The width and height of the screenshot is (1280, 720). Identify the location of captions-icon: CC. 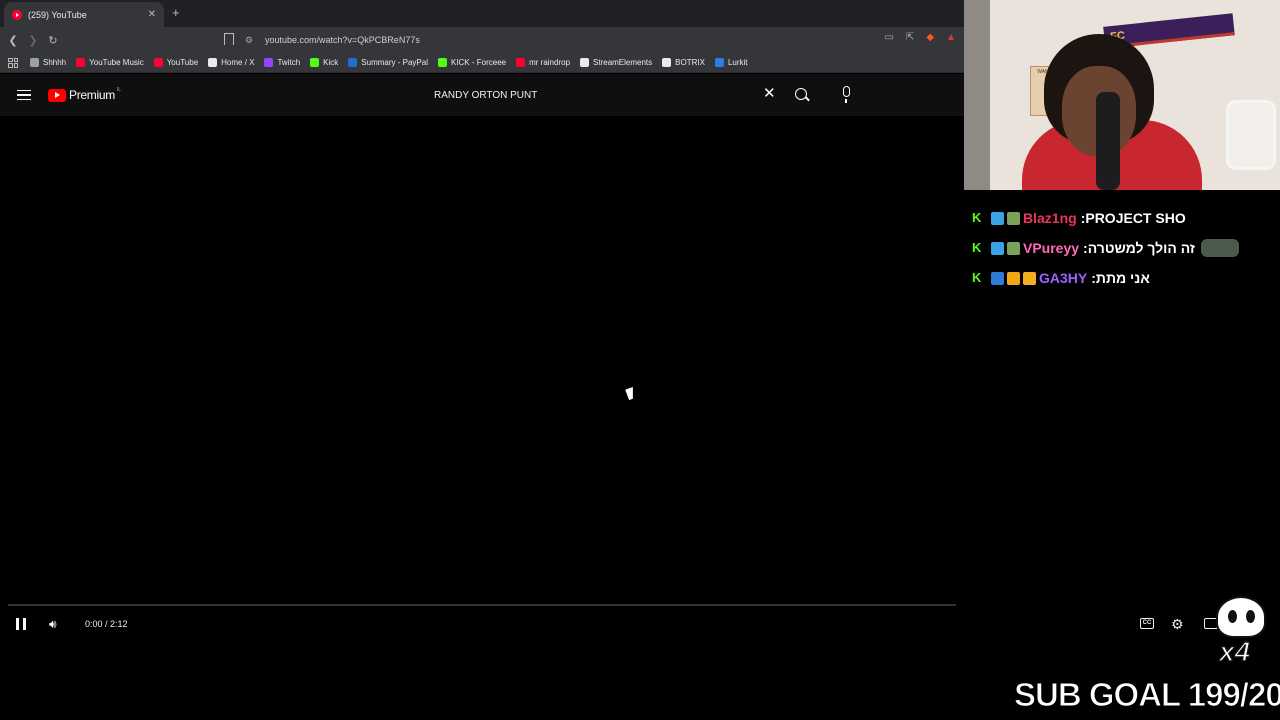
(1147, 623).